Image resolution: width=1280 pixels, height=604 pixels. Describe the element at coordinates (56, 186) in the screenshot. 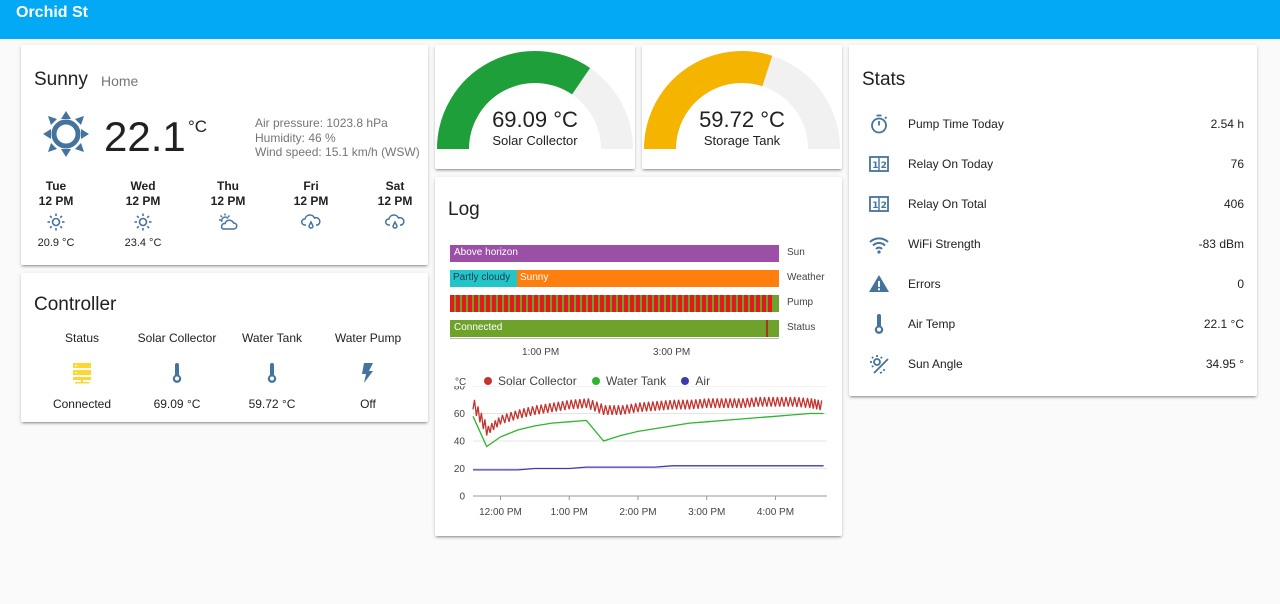

I see `forecast-day-name: Tue` at that location.